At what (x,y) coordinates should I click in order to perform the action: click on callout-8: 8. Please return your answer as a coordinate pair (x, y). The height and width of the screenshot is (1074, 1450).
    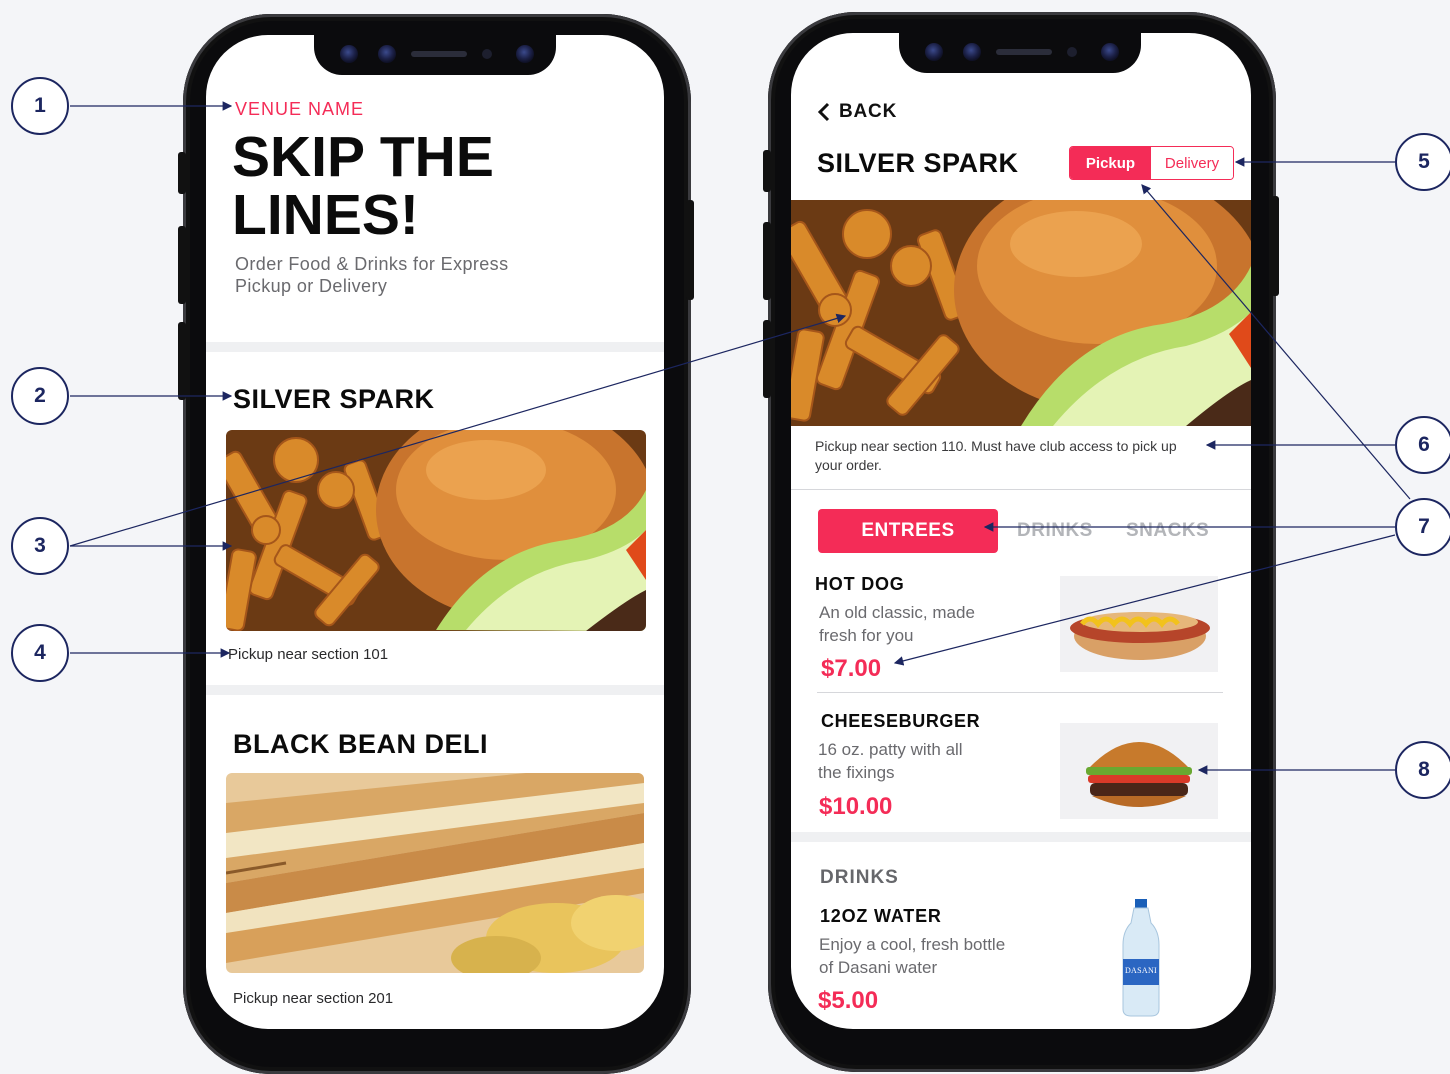
    Looking at the image, I should click on (1422, 770).